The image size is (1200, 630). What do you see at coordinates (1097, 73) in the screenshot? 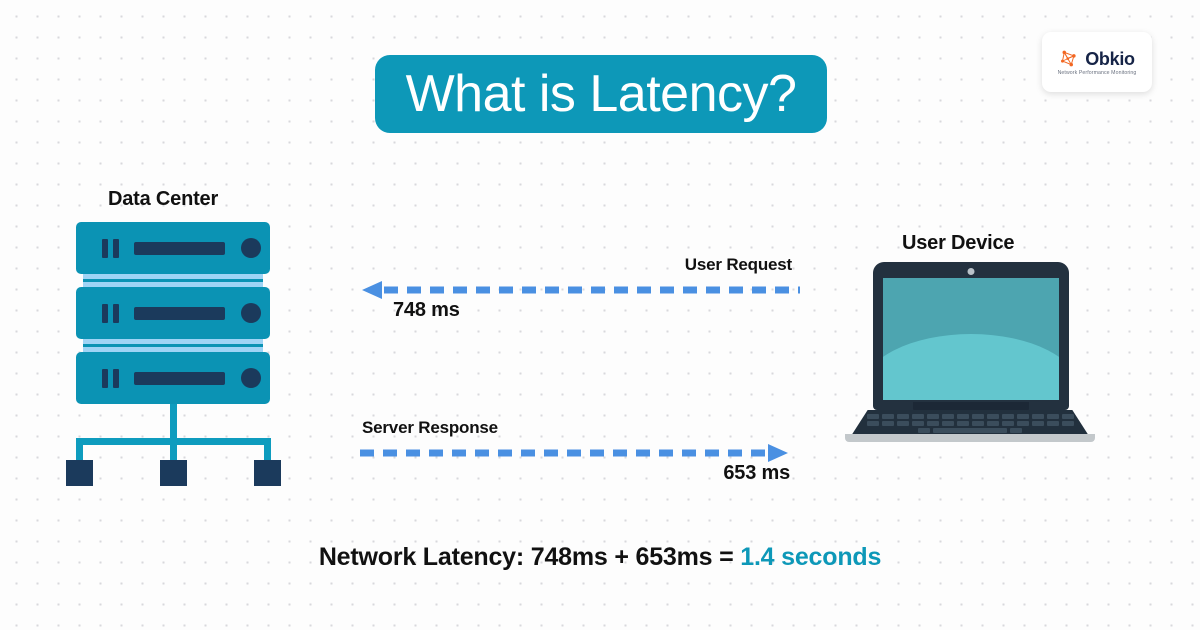
I see `logo-tagline: Network Performance Monitoring` at bounding box center [1097, 73].